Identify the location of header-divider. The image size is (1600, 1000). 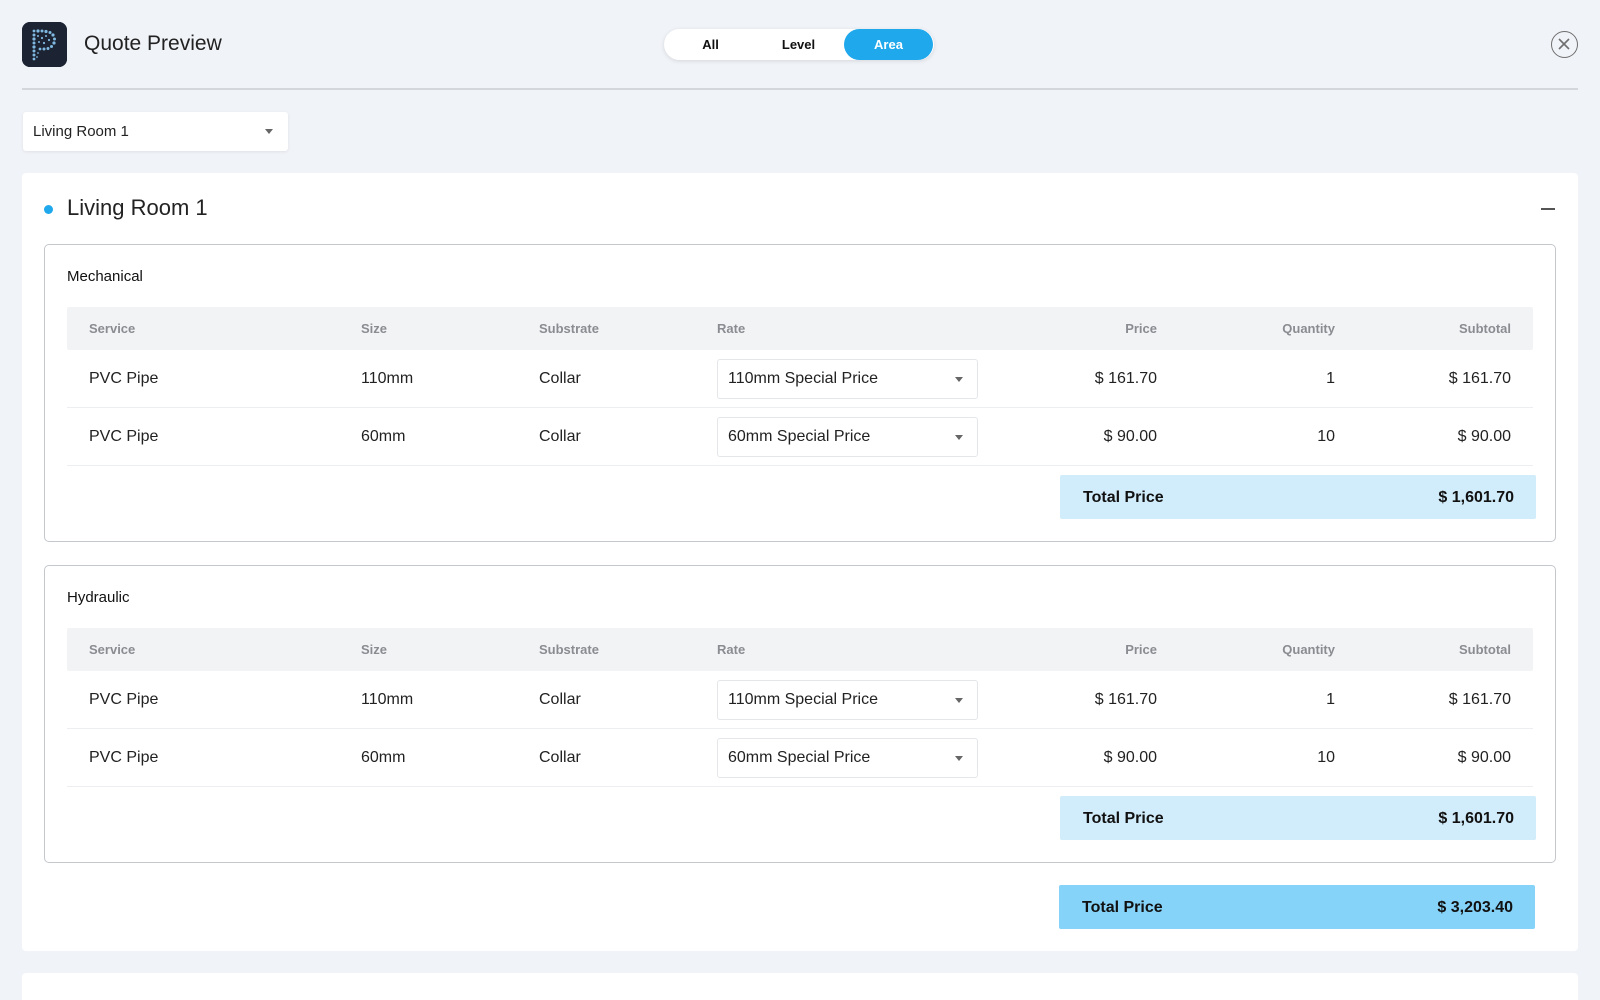
(800, 89).